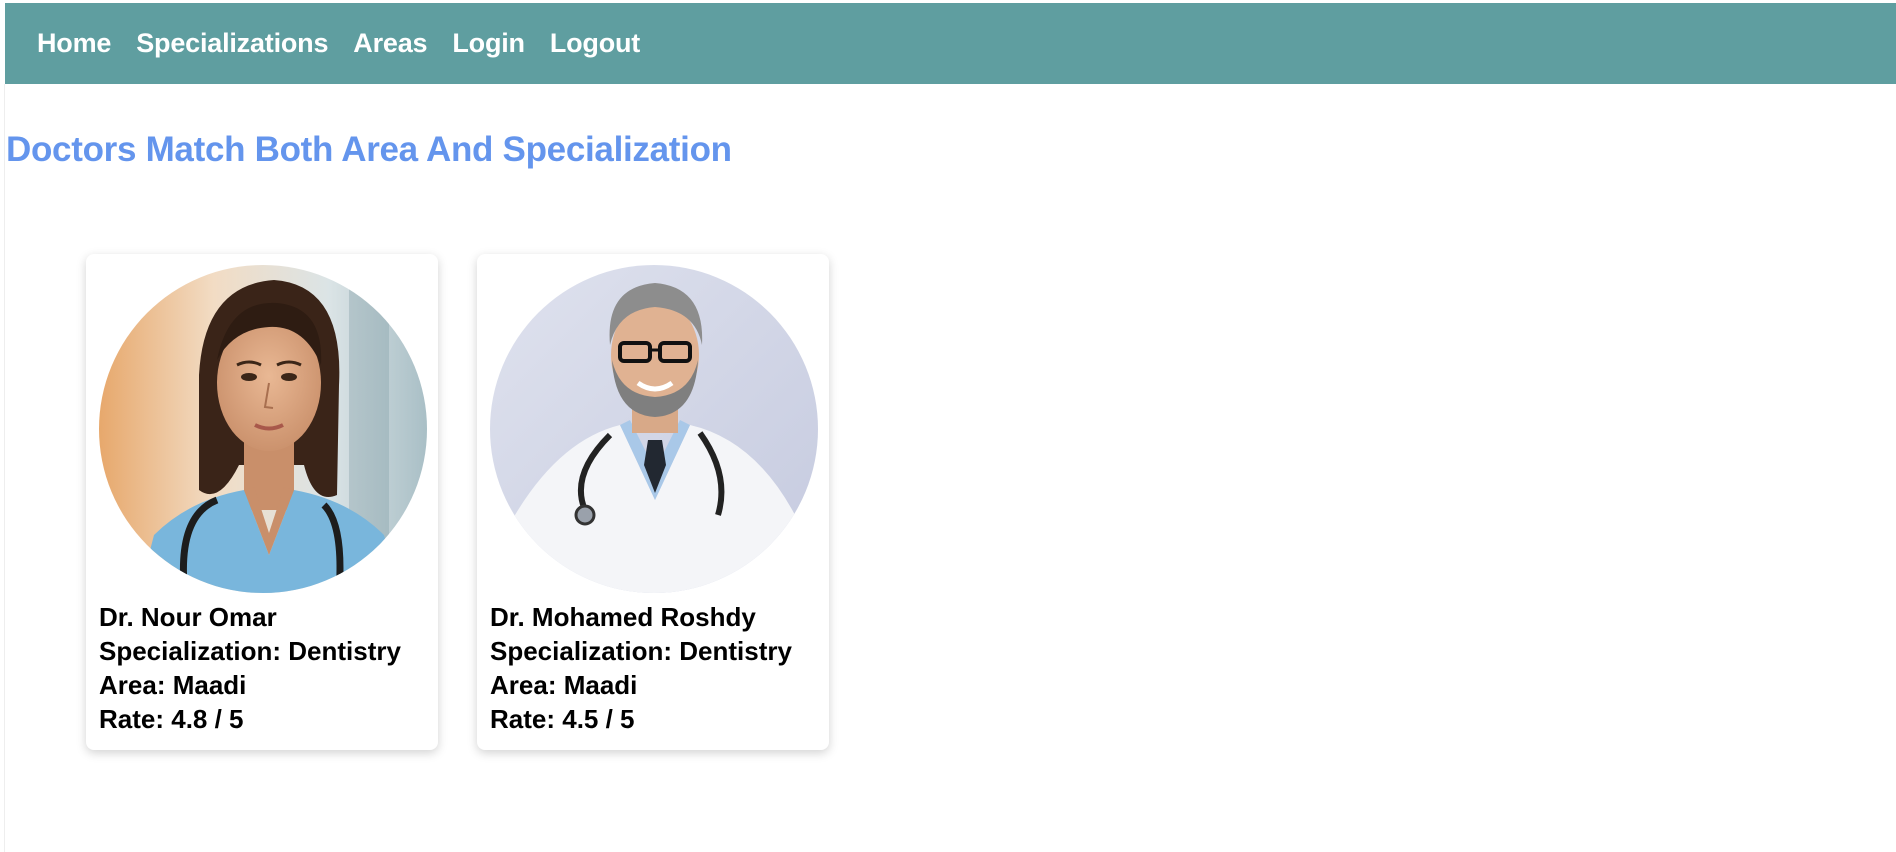 This screenshot has height=852, width=1896. What do you see at coordinates (74, 43) in the screenshot?
I see `nav-home-link: Home` at bounding box center [74, 43].